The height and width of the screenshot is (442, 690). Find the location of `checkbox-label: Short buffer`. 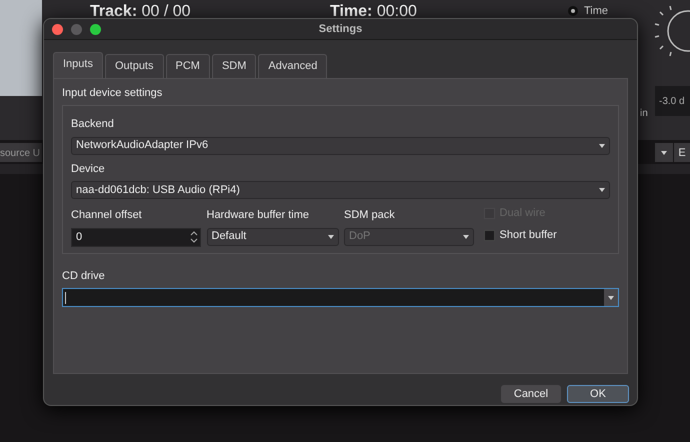

checkbox-label: Short buffer is located at coordinates (528, 235).